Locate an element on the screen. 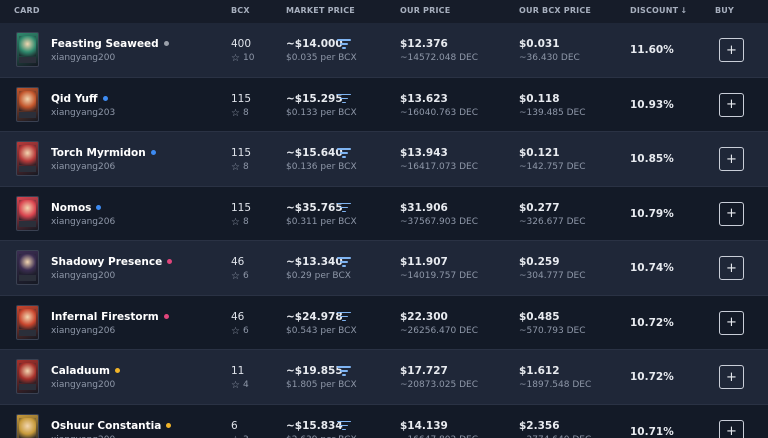  market-price: ~$15.834 is located at coordinates (314, 425).